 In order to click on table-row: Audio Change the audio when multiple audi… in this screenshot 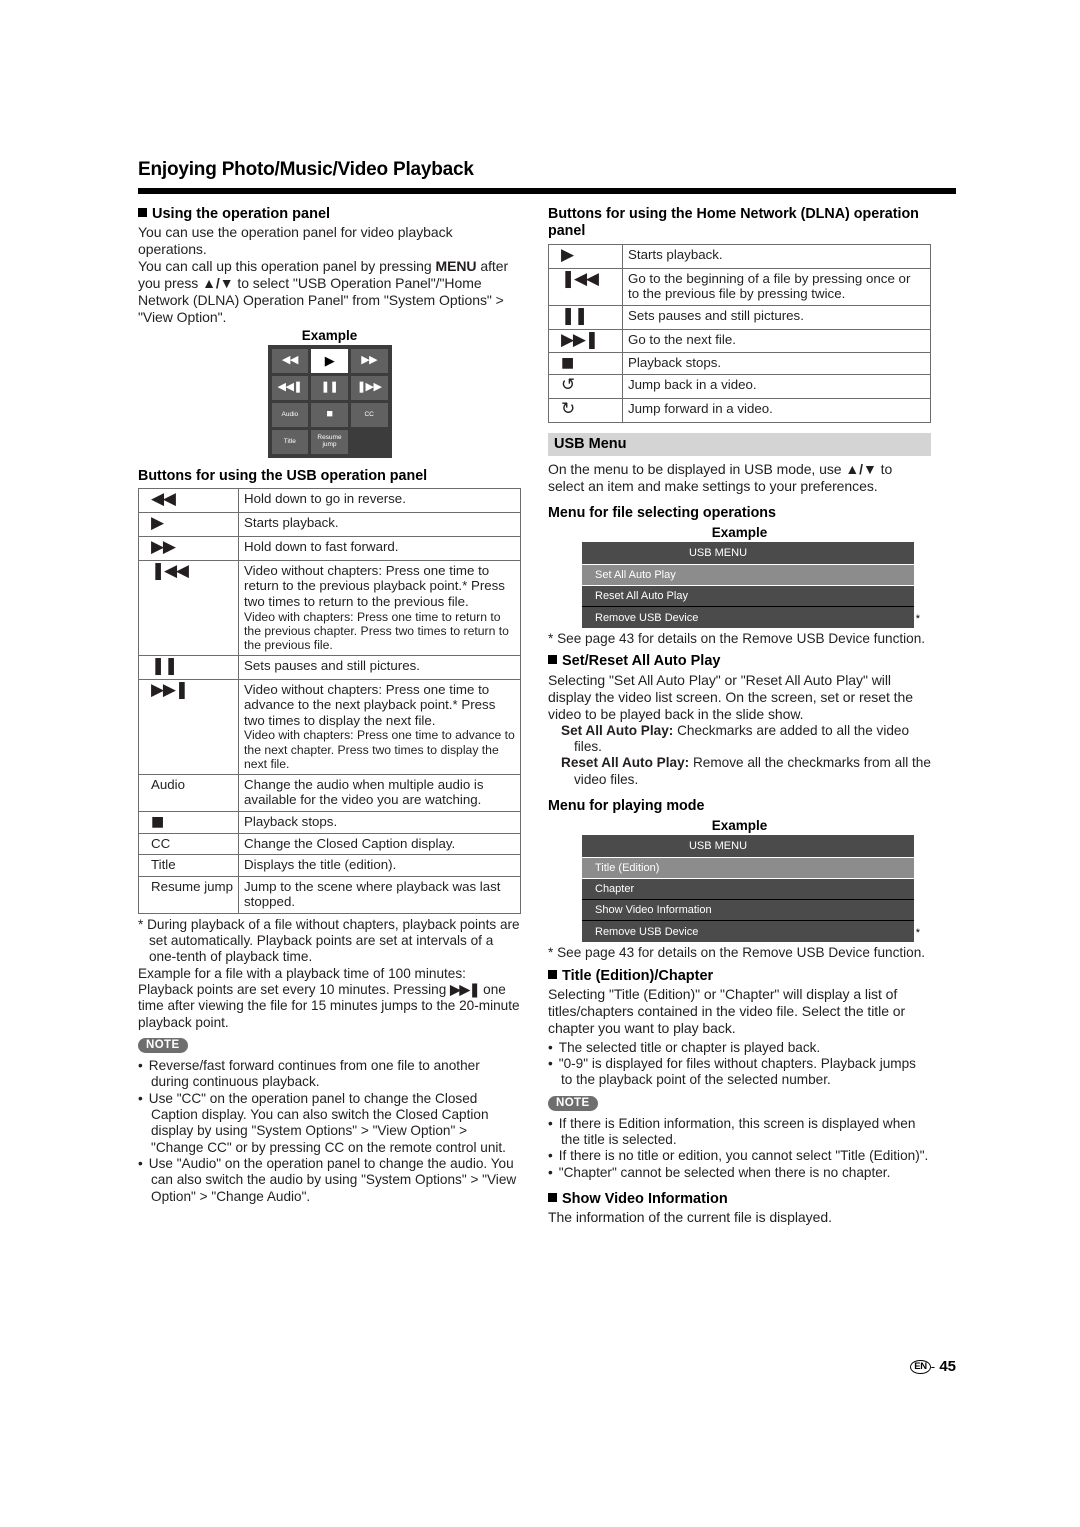, I will do `click(329, 792)`.